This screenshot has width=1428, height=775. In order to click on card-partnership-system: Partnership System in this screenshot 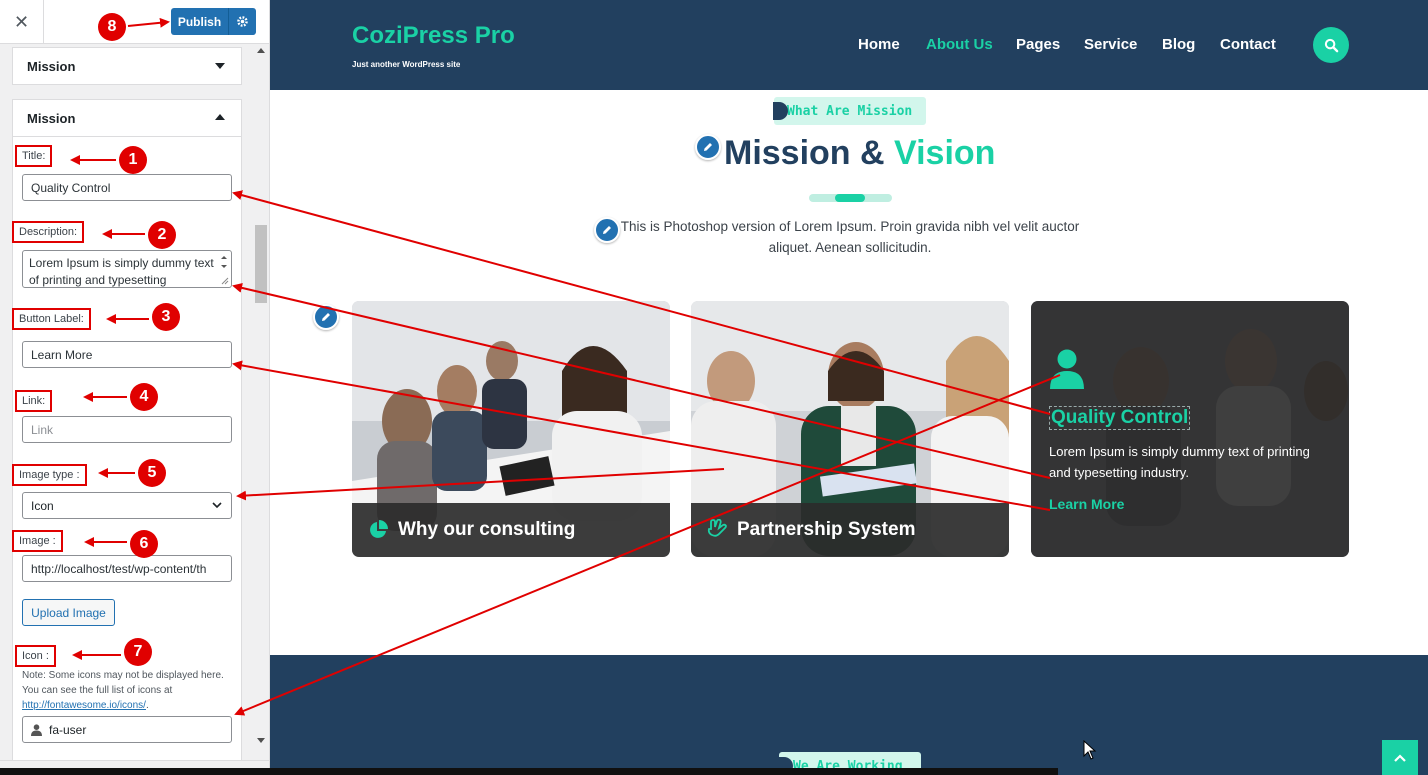, I will do `click(850, 429)`.